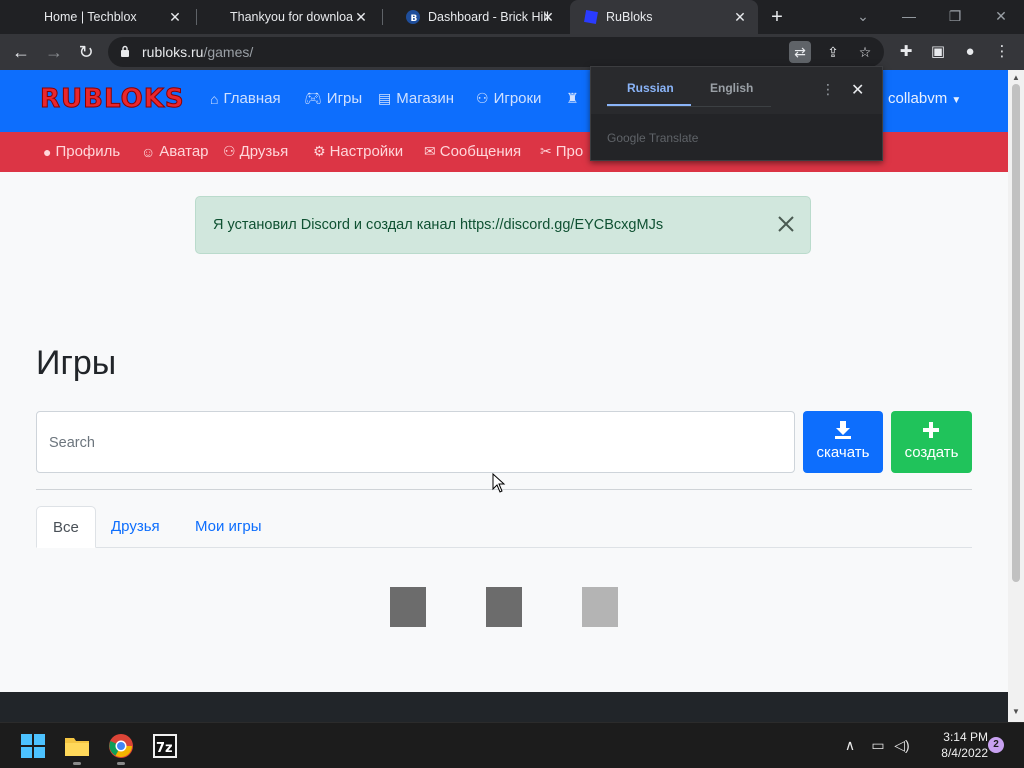 This screenshot has width=1024, height=768. What do you see at coordinates (938, 52) in the screenshot?
I see `side-panel-icon: ▣` at bounding box center [938, 52].